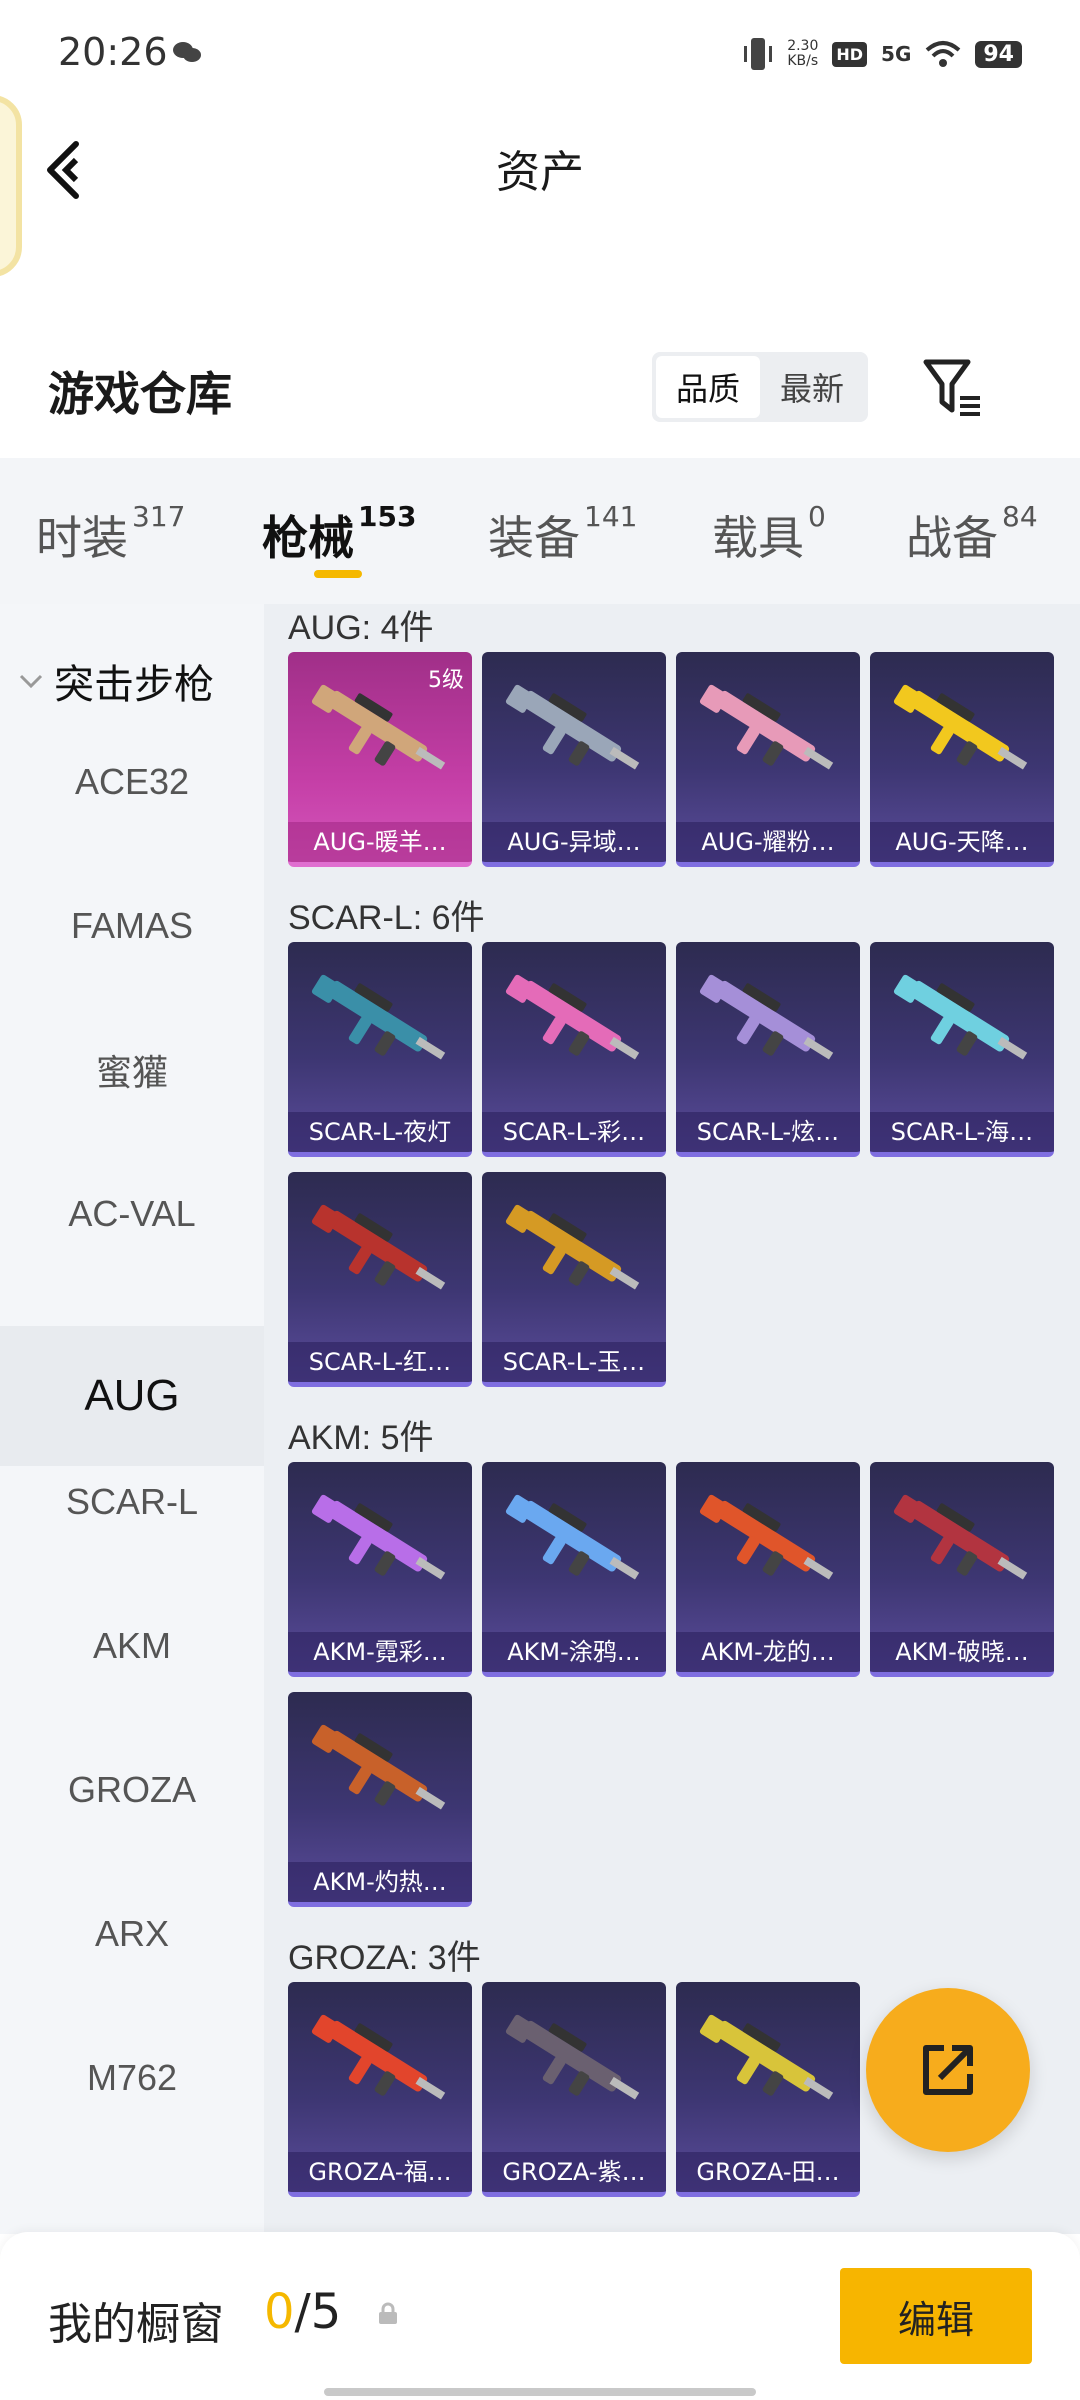  Describe the element at coordinates (708, 387) in the screenshot. I see `sort-quality: 品质` at that location.